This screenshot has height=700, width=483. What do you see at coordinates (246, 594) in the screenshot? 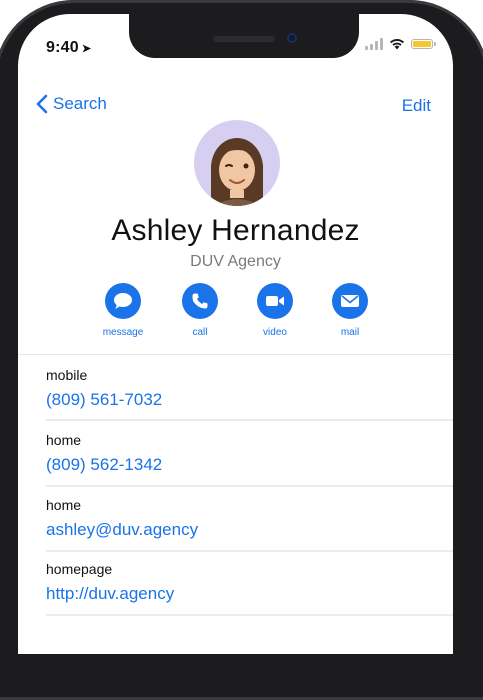
I see `field-value-url: http://duv.agency` at bounding box center [246, 594].